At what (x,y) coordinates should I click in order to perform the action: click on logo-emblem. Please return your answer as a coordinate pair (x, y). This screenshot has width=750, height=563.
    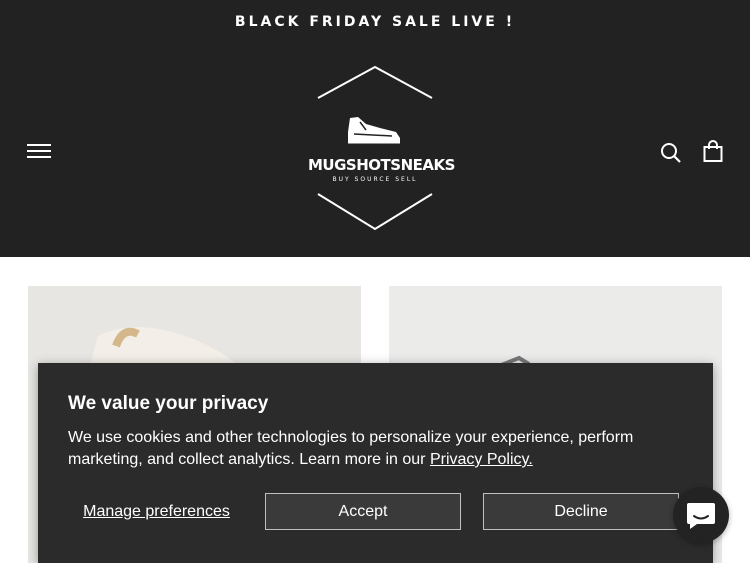
    Looking at the image, I should click on (375, 148).